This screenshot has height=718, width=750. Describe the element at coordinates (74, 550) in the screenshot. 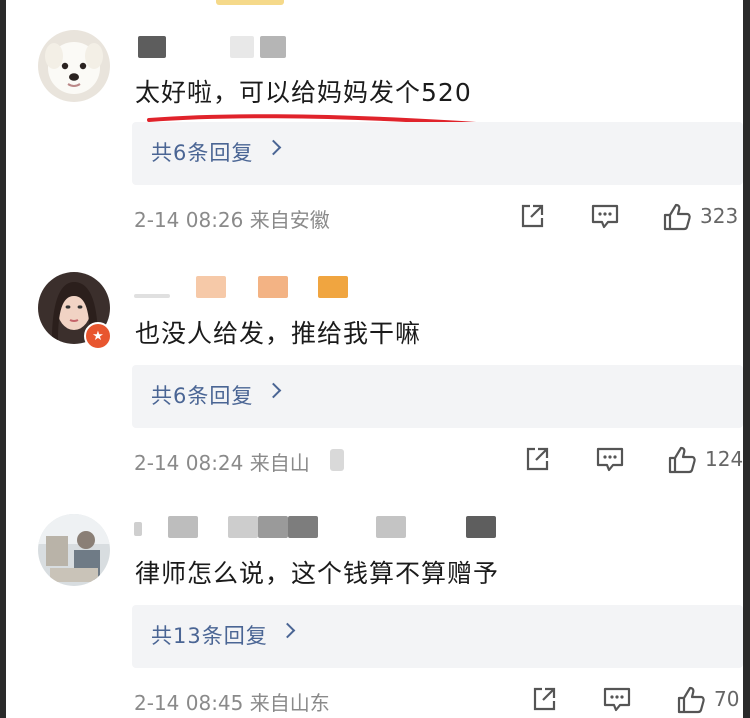

I see `photo-avatar` at that location.